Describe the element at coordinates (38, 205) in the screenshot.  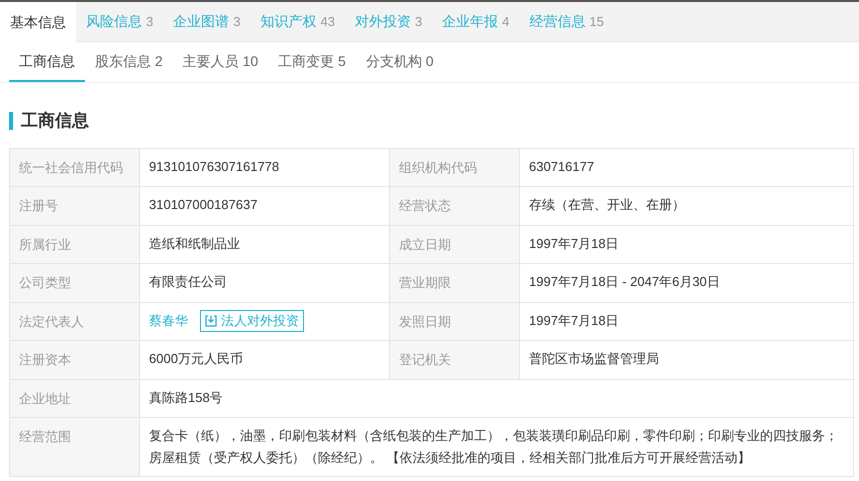
I see `field-label: 注册号` at that location.